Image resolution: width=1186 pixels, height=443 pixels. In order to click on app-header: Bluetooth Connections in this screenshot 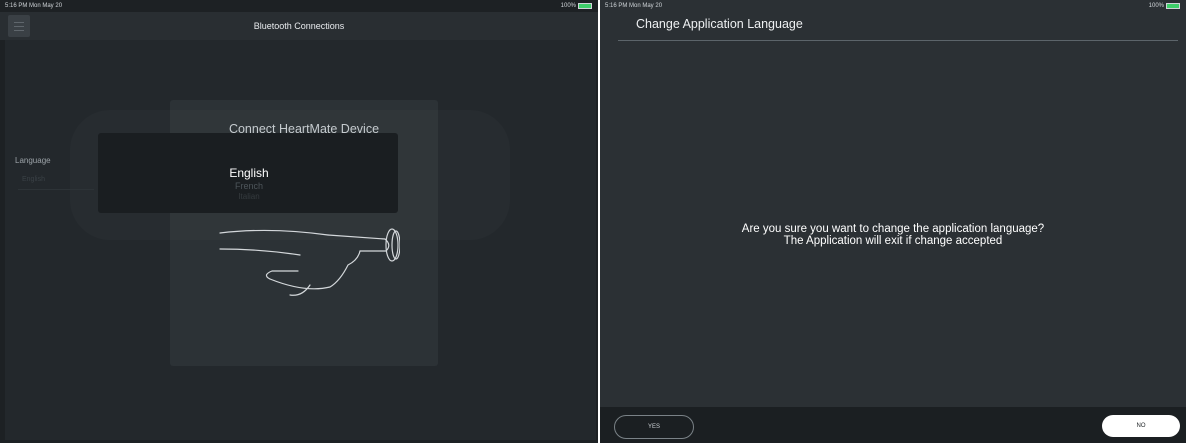, I will do `click(299, 26)`.